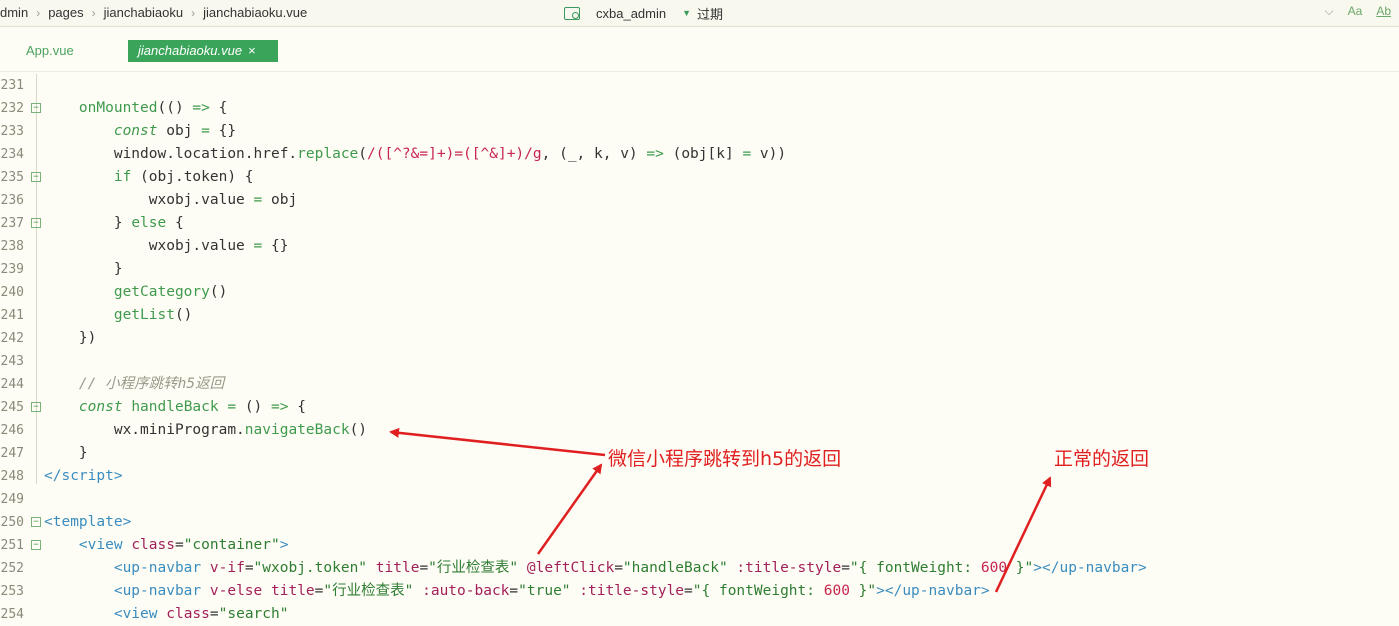  Describe the element at coordinates (1102, 459) in the screenshot. I see `annotation-normal-back: 正常的返回` at that location.